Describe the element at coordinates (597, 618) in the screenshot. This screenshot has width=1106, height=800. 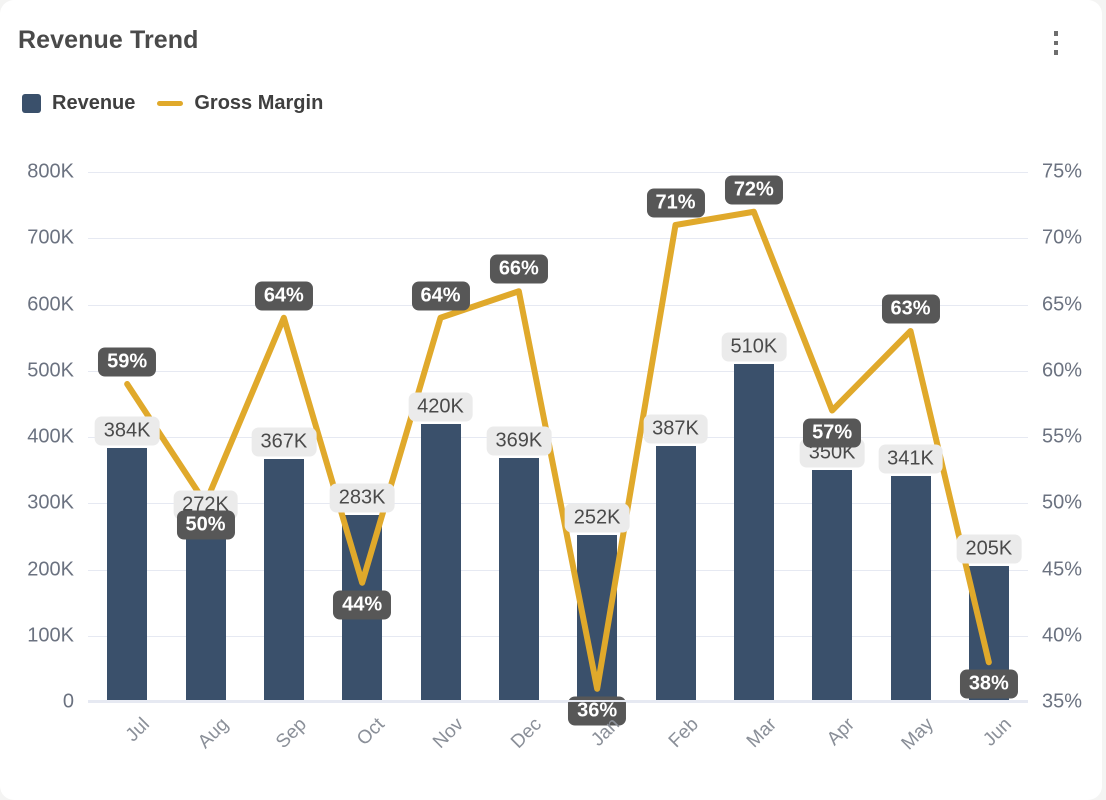
I see `bar-jan` at that location.